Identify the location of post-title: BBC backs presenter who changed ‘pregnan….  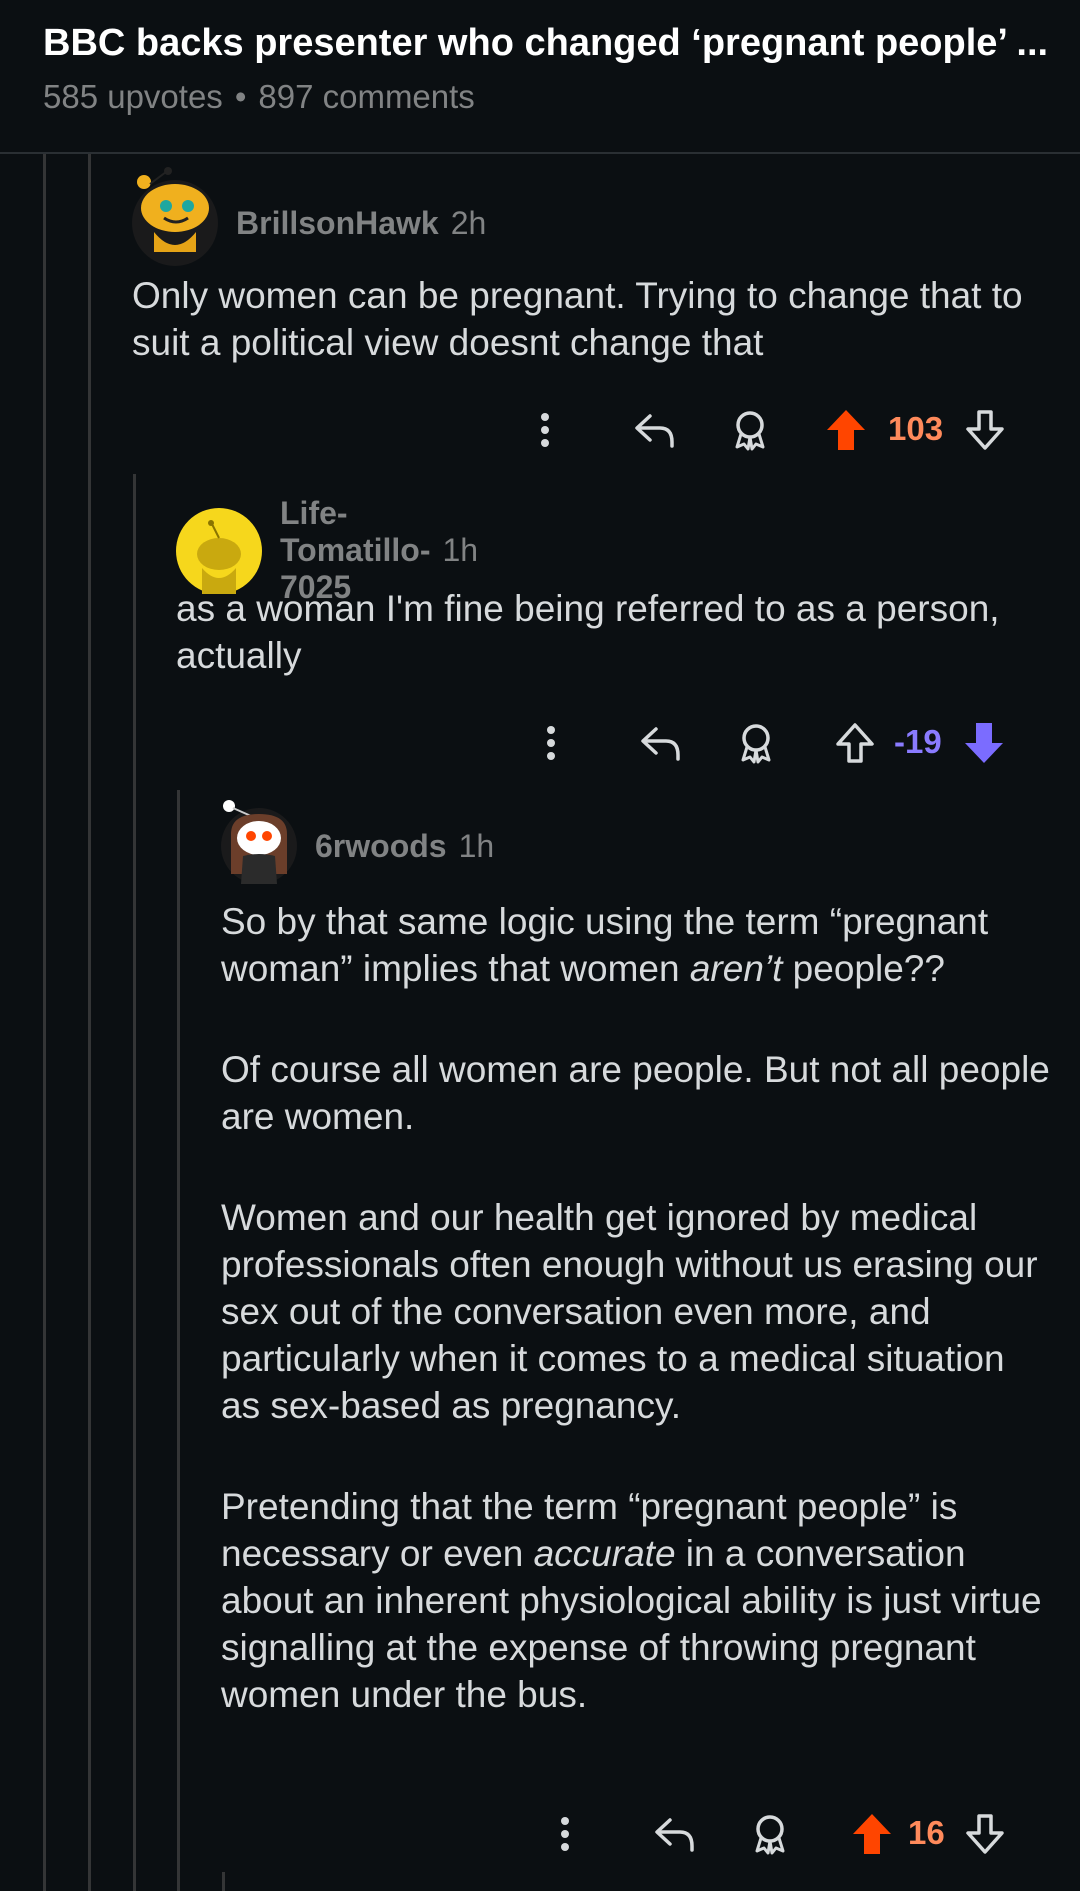
(548, 43).